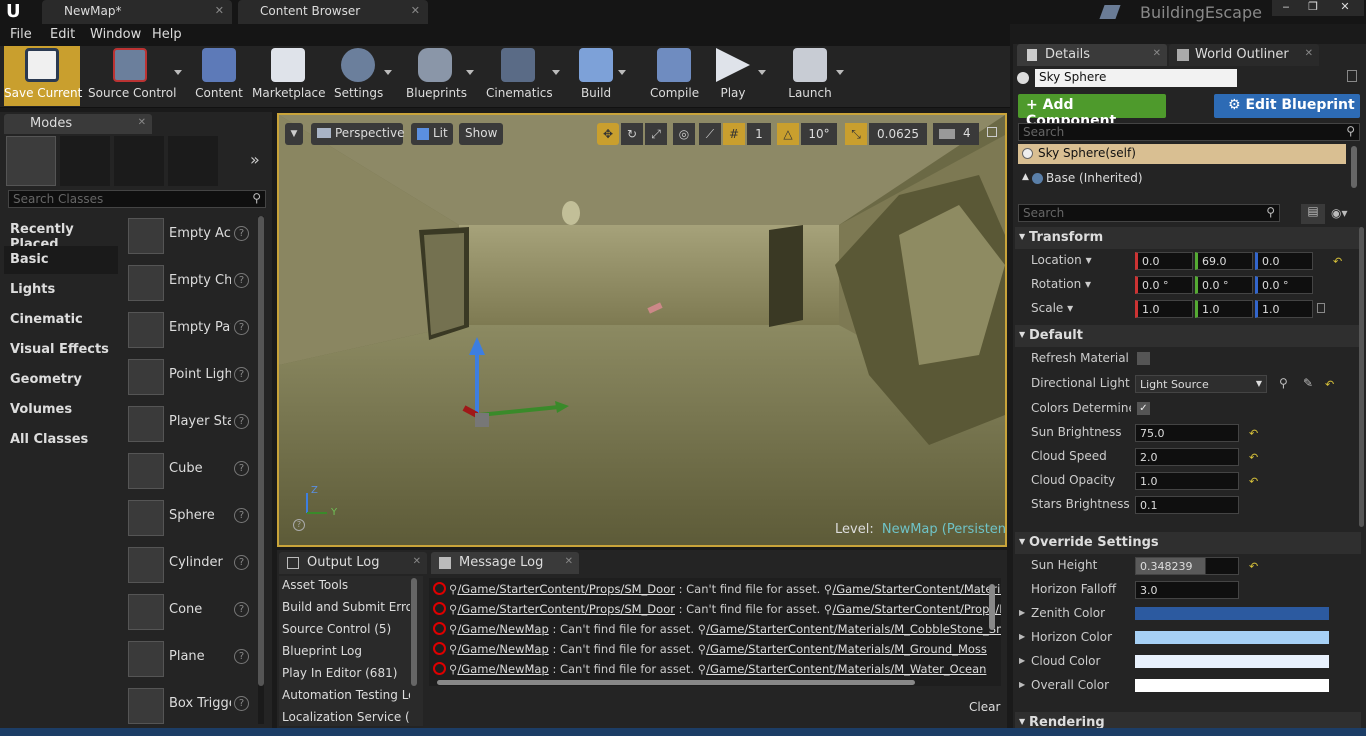  What do you see at coordinates (601, 77) in the screenshot?
I see `build-button: Build` at bounding box center [601, 77].